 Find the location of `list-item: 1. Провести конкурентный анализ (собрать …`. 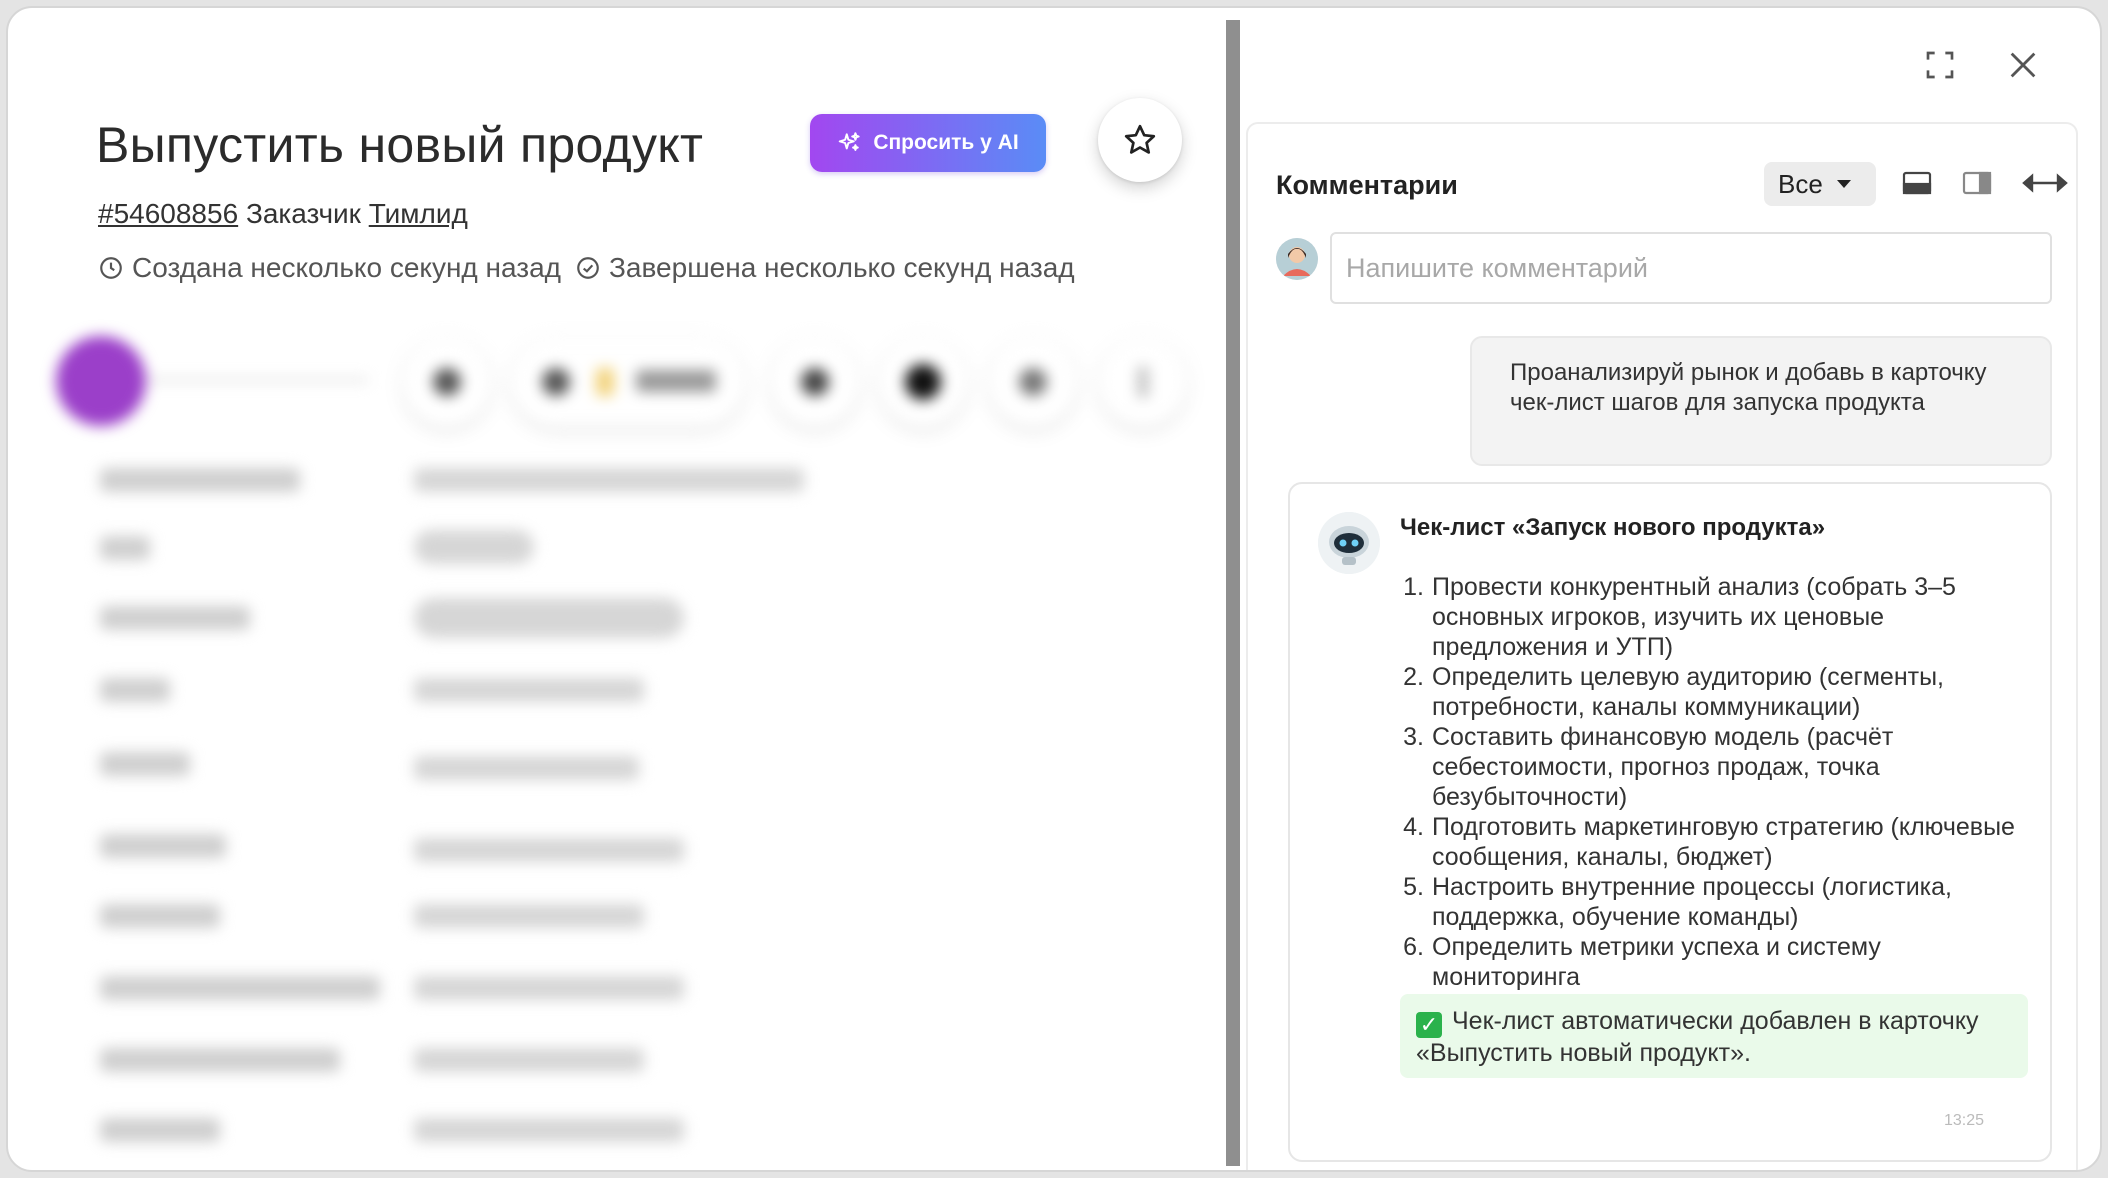

list-item: 1. Провести конкурентный анализ (собрать … is located at coordinates (1679, 617).